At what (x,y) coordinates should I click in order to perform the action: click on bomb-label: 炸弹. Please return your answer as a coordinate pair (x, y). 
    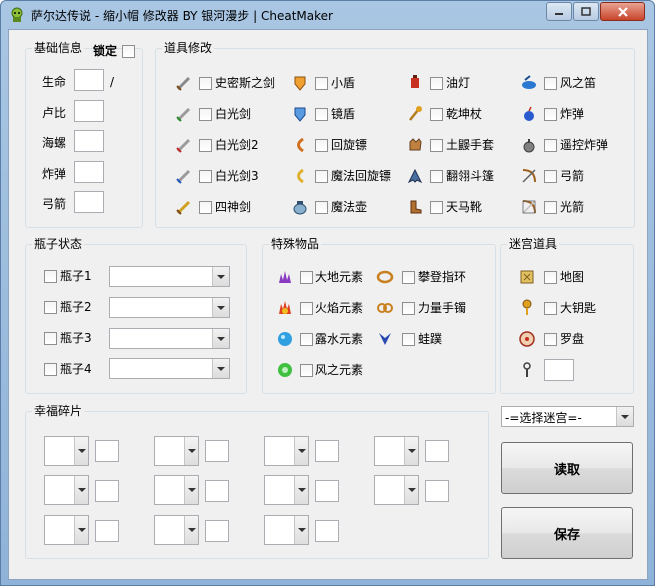
    Looking at the image, I should click on (54, 174).